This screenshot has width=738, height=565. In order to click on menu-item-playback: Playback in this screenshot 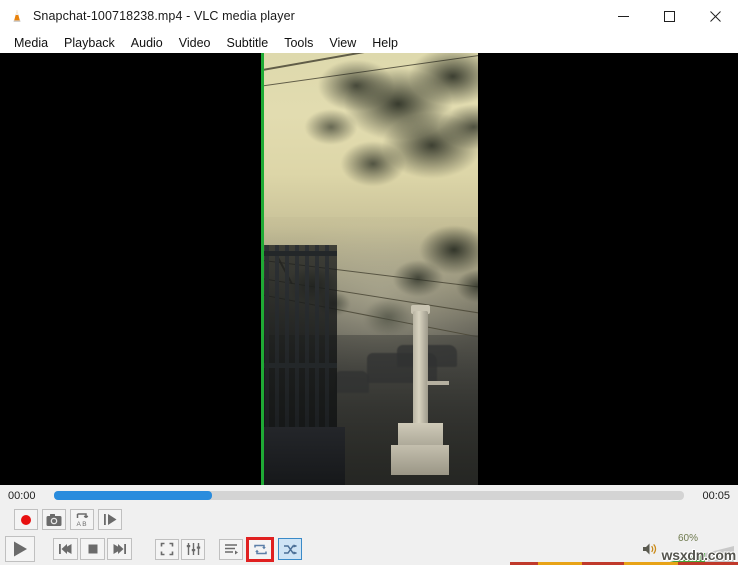, I will do `click(89, 43)`.